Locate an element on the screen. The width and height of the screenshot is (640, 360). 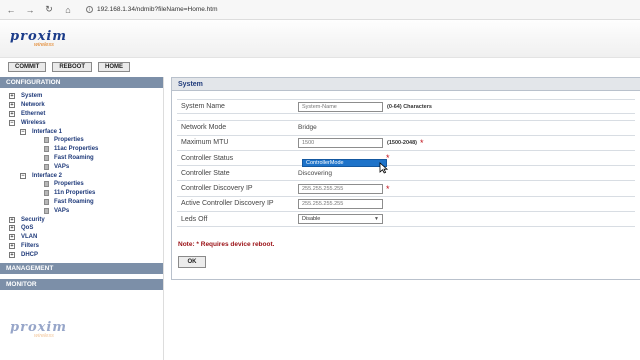
footer-logo: proxim wireless is located at coordinates (38, 329).